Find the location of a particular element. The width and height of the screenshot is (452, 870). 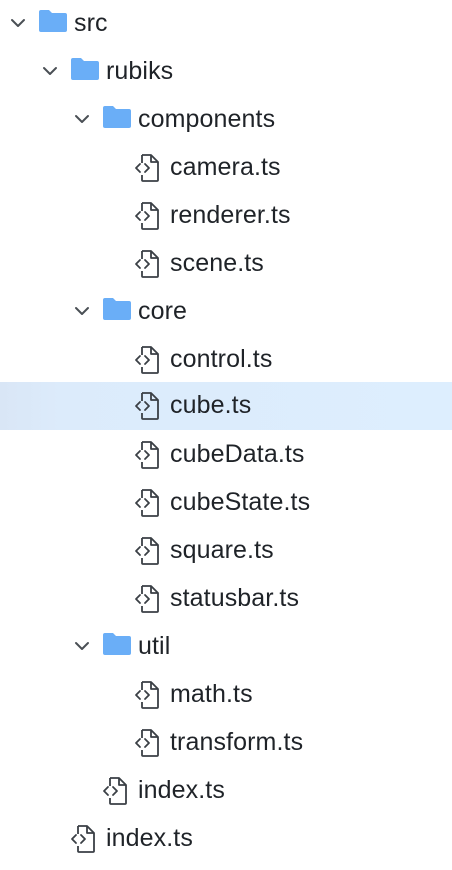

tree-file-camera: camera.ts is located at coordinates (226, 168).